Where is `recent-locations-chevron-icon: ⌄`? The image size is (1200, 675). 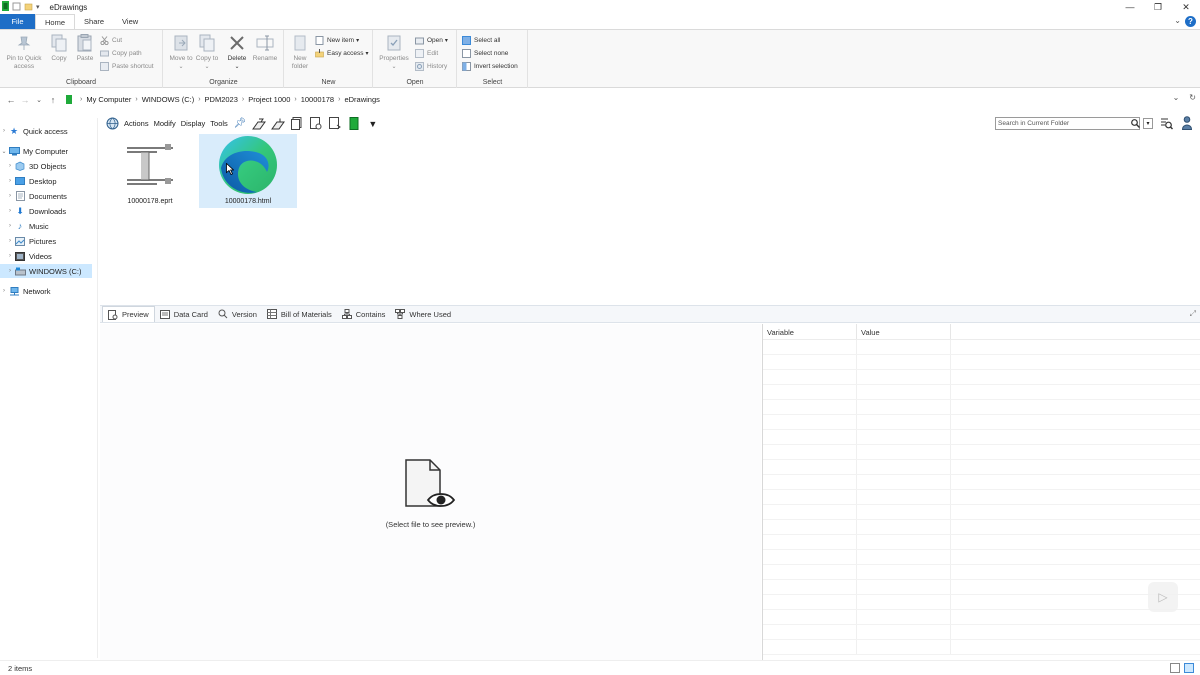 recent-locations-chevron-icon: ⌄ is located at coordinates (39, 100).